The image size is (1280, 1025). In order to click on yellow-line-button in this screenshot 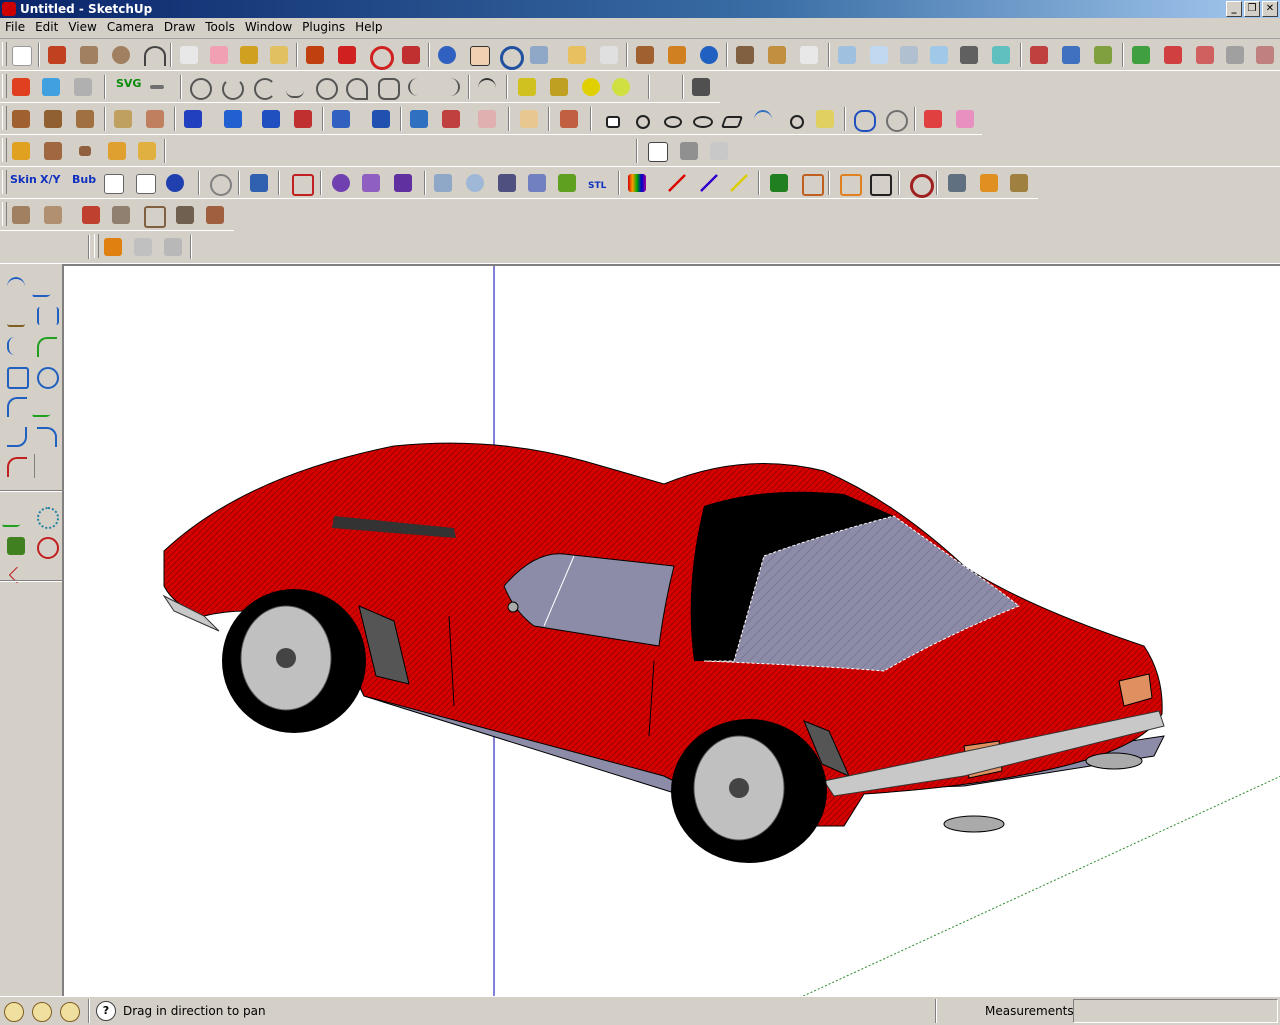, I will do `click(739, 183)`.